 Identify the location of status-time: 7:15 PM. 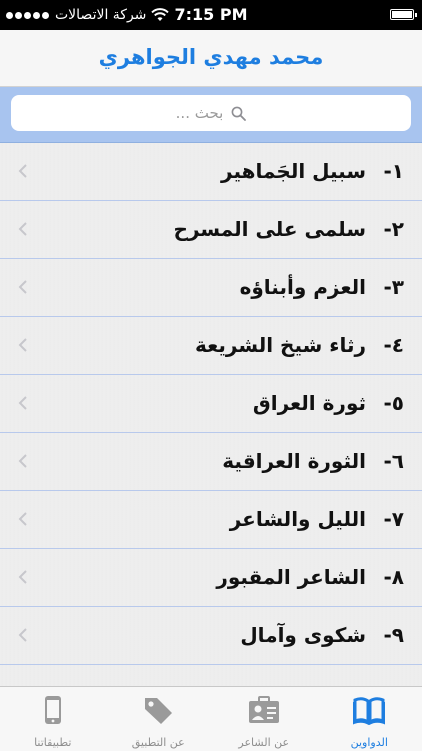
(211, 14).